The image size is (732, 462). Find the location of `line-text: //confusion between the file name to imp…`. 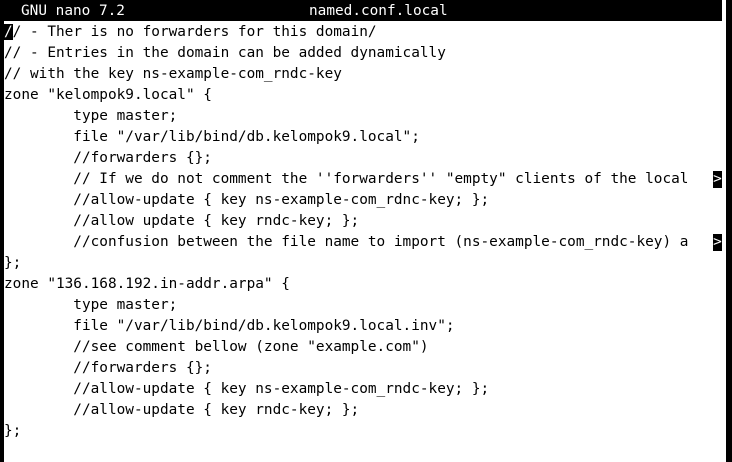

line-text: //confusion between the file name to imp… is located at coordinates (346, 242).